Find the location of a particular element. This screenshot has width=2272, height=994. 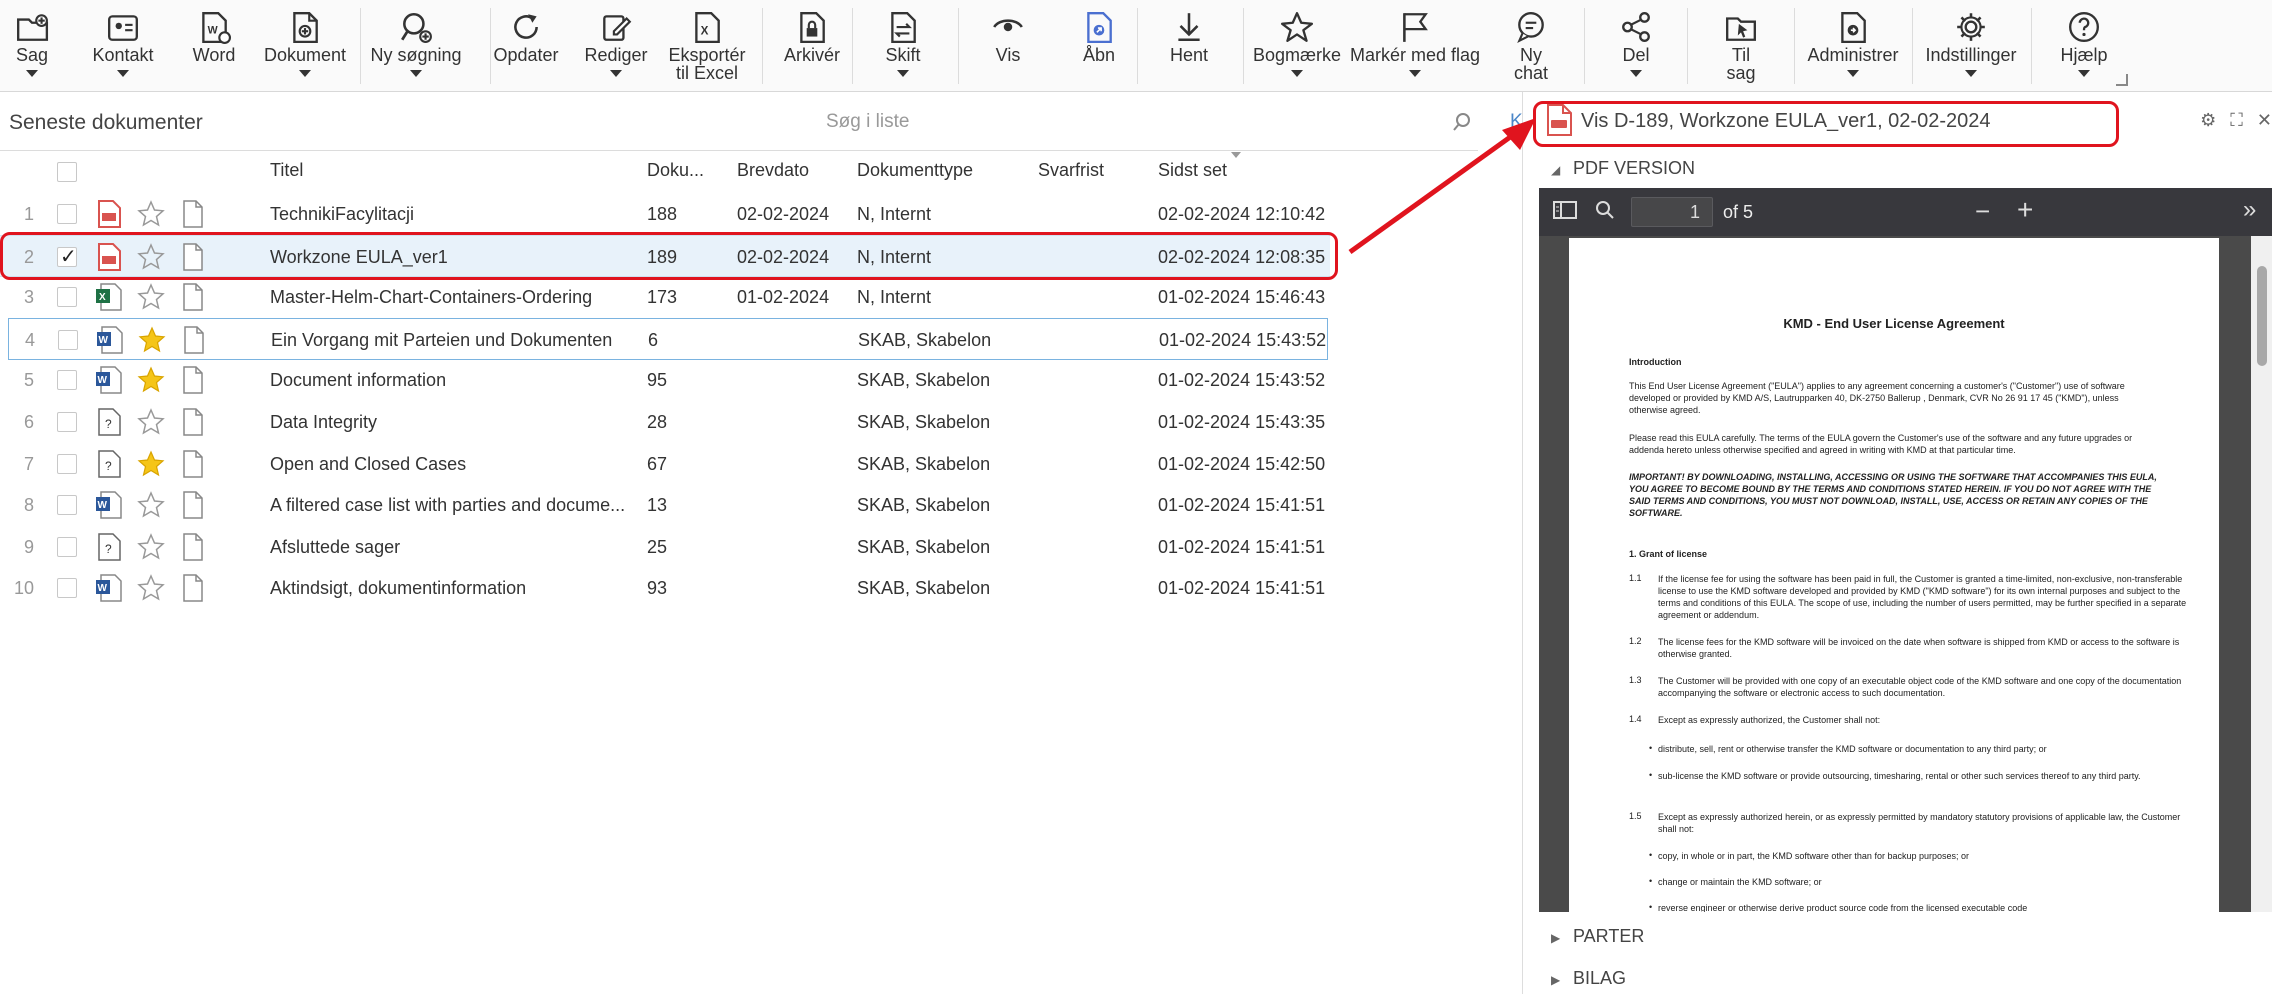

resize-corner-icon is located at coordinates (2122, 80).